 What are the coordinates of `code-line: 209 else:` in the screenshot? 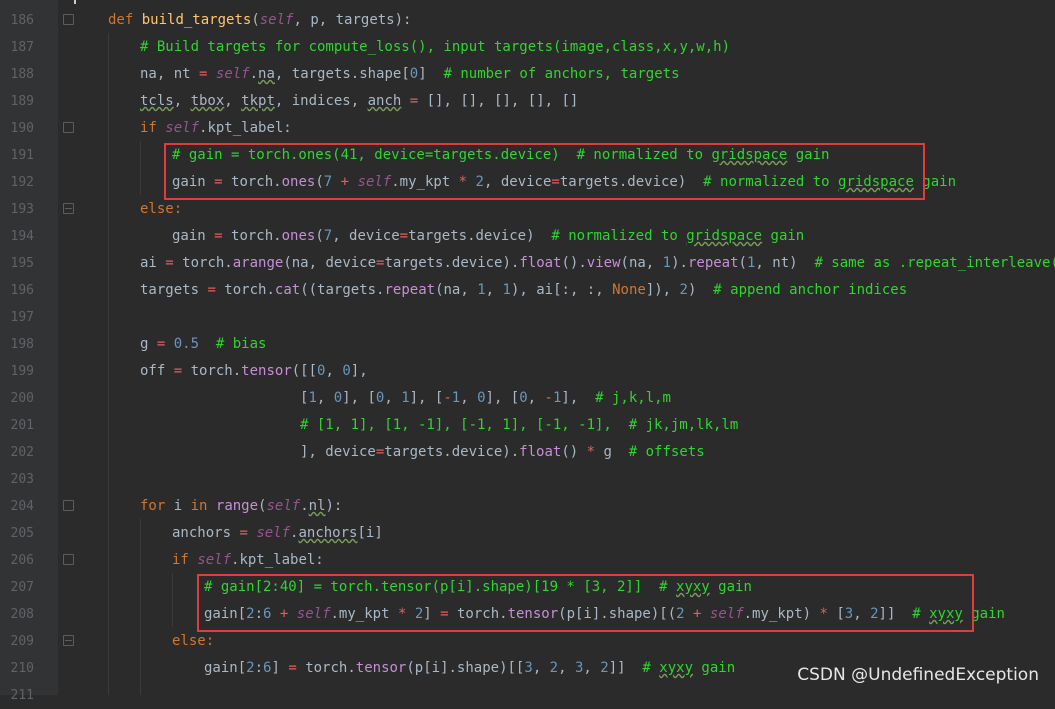 It's located at (527, 641).